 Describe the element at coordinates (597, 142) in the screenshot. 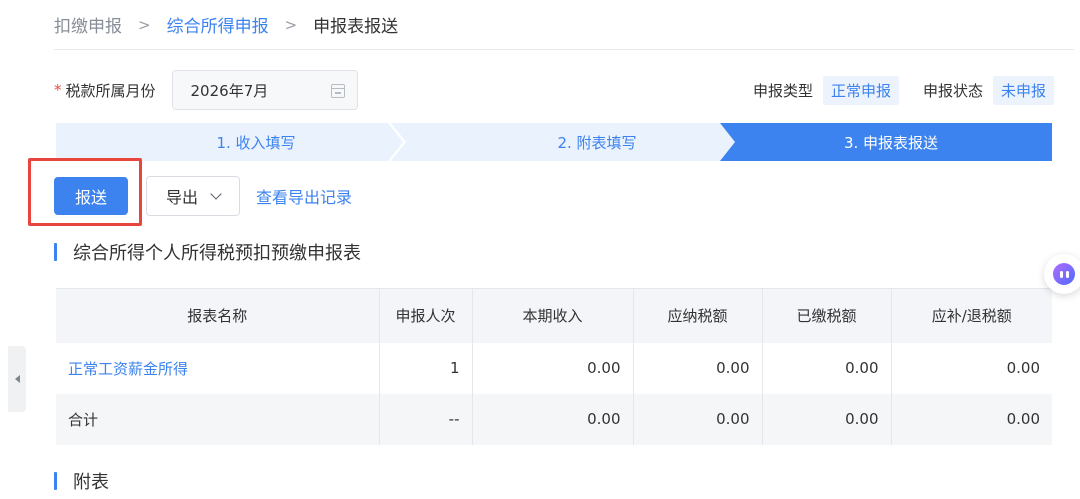

I see `step-label: 2. 附表填写` at that location.